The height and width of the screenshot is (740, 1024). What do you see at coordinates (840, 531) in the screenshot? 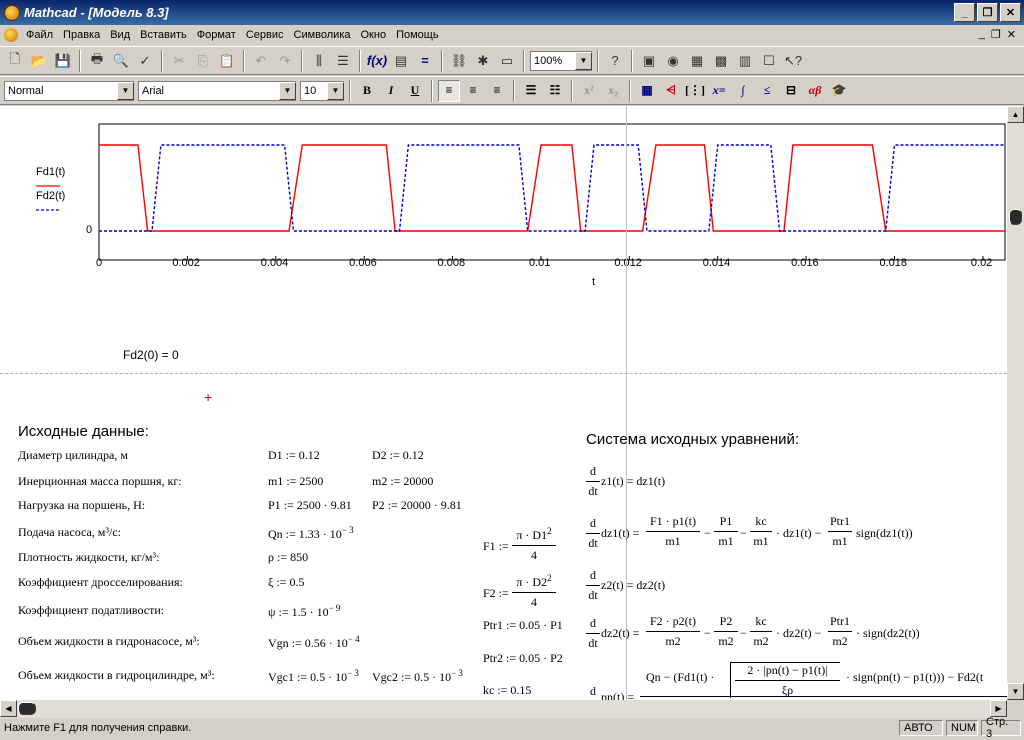
I see `eq2-term4: Ptr1 m1` at bounding box center [840, 531].